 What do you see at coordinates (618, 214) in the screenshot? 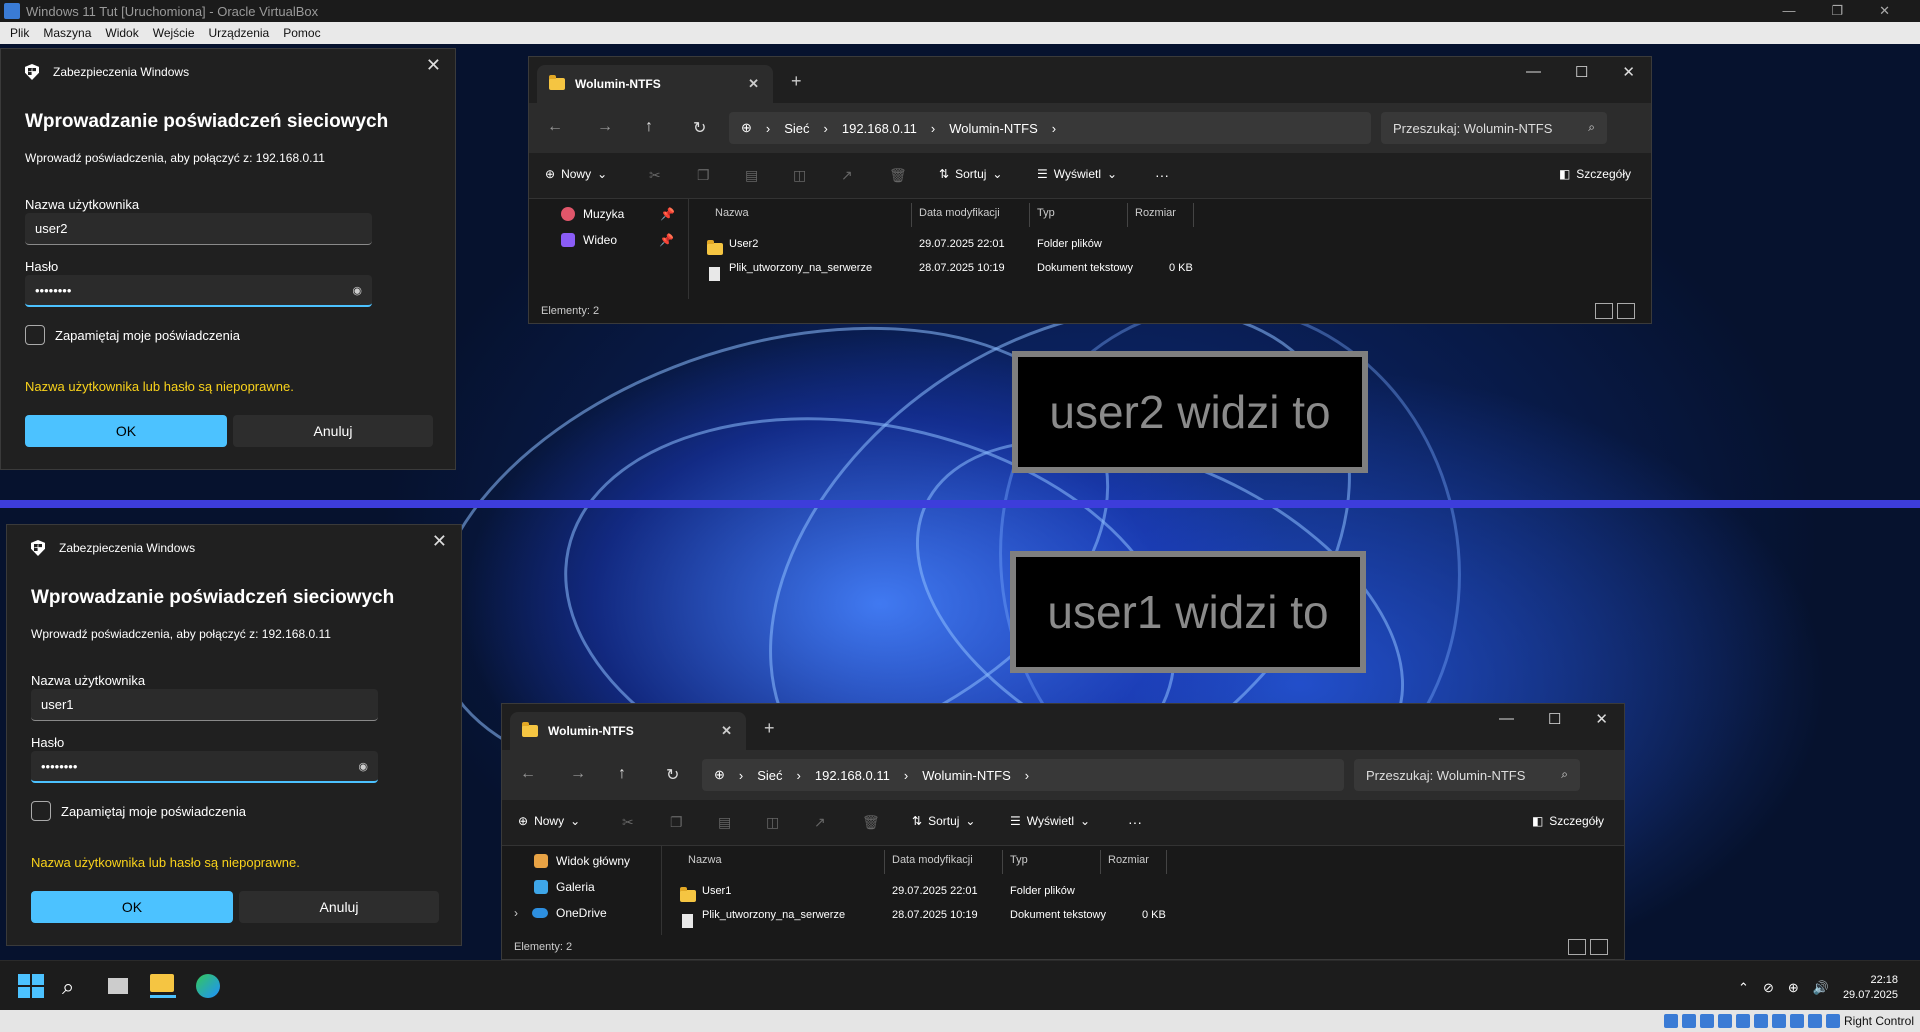
I see `sidebar-item-muzyka: Muzyka 📌` at bounding box center [618, 214].